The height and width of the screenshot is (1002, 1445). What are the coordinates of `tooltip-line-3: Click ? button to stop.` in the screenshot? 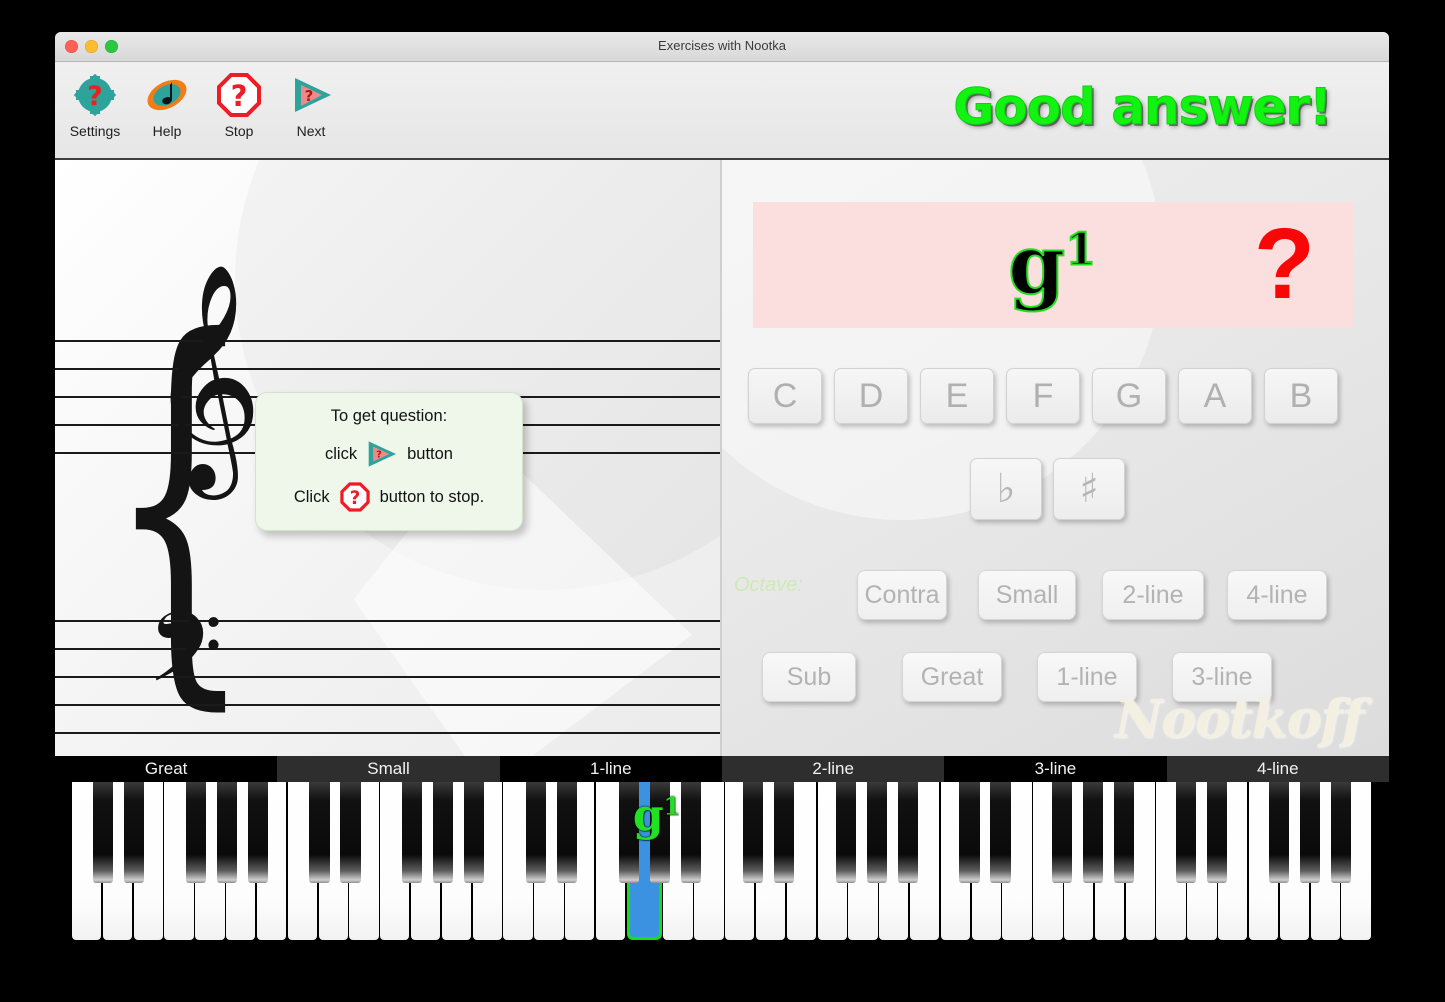 It's located at (389, 497).